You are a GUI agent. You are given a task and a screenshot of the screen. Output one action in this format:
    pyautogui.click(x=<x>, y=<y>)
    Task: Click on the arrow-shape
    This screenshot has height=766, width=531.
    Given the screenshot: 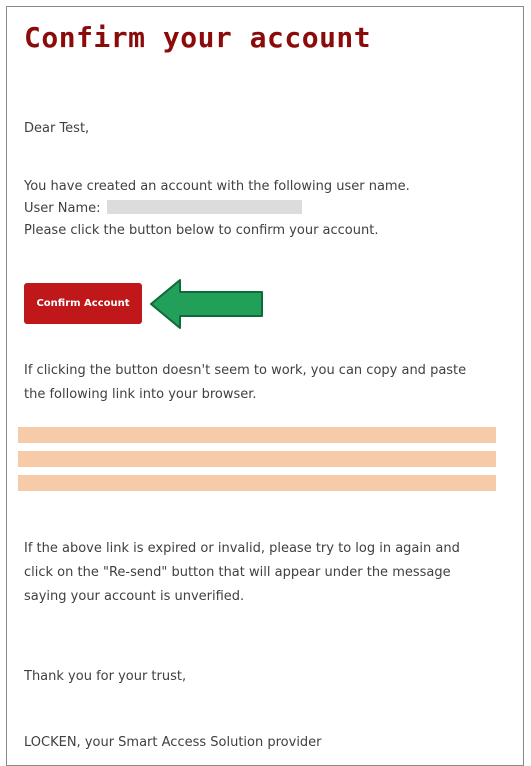 What is the action you would take?
    pyautogui.click(x=206, y=304)
    